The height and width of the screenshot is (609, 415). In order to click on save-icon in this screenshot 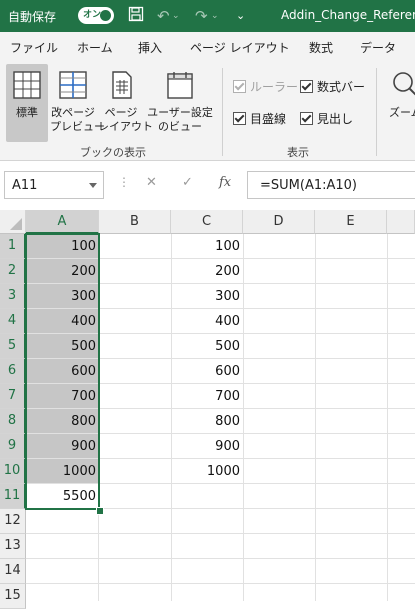, I will do `click(136, 16)`.